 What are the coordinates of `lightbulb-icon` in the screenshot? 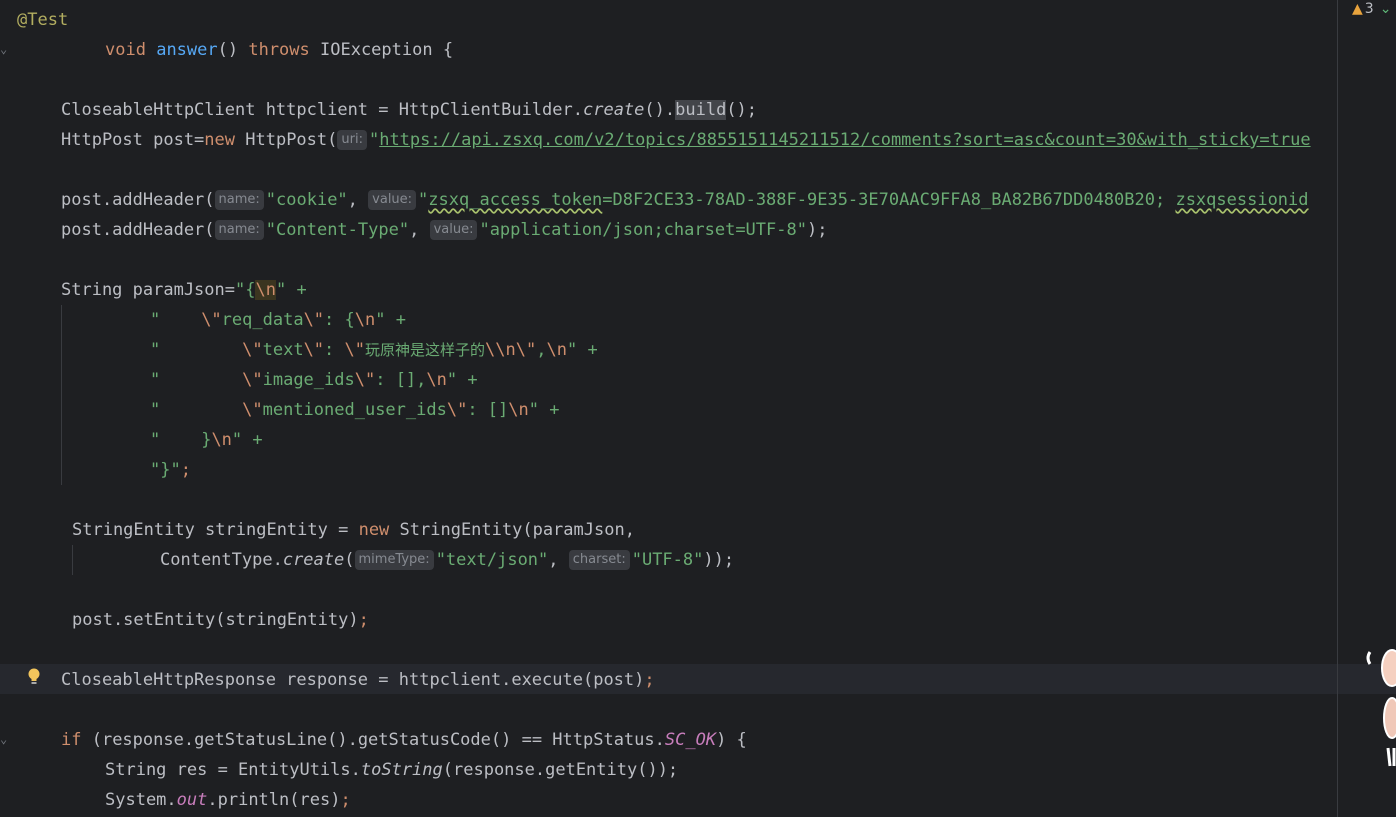 It's located at (34, 677).